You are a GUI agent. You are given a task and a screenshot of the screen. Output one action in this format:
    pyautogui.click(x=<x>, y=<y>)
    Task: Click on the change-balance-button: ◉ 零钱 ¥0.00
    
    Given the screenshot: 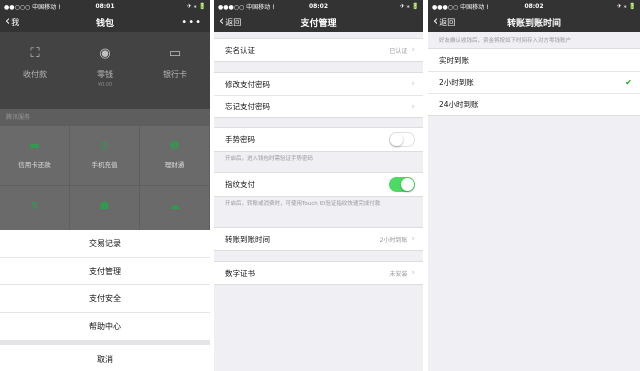 What is the action you would take?
    pyautogui.click(x=105, y=77)
    